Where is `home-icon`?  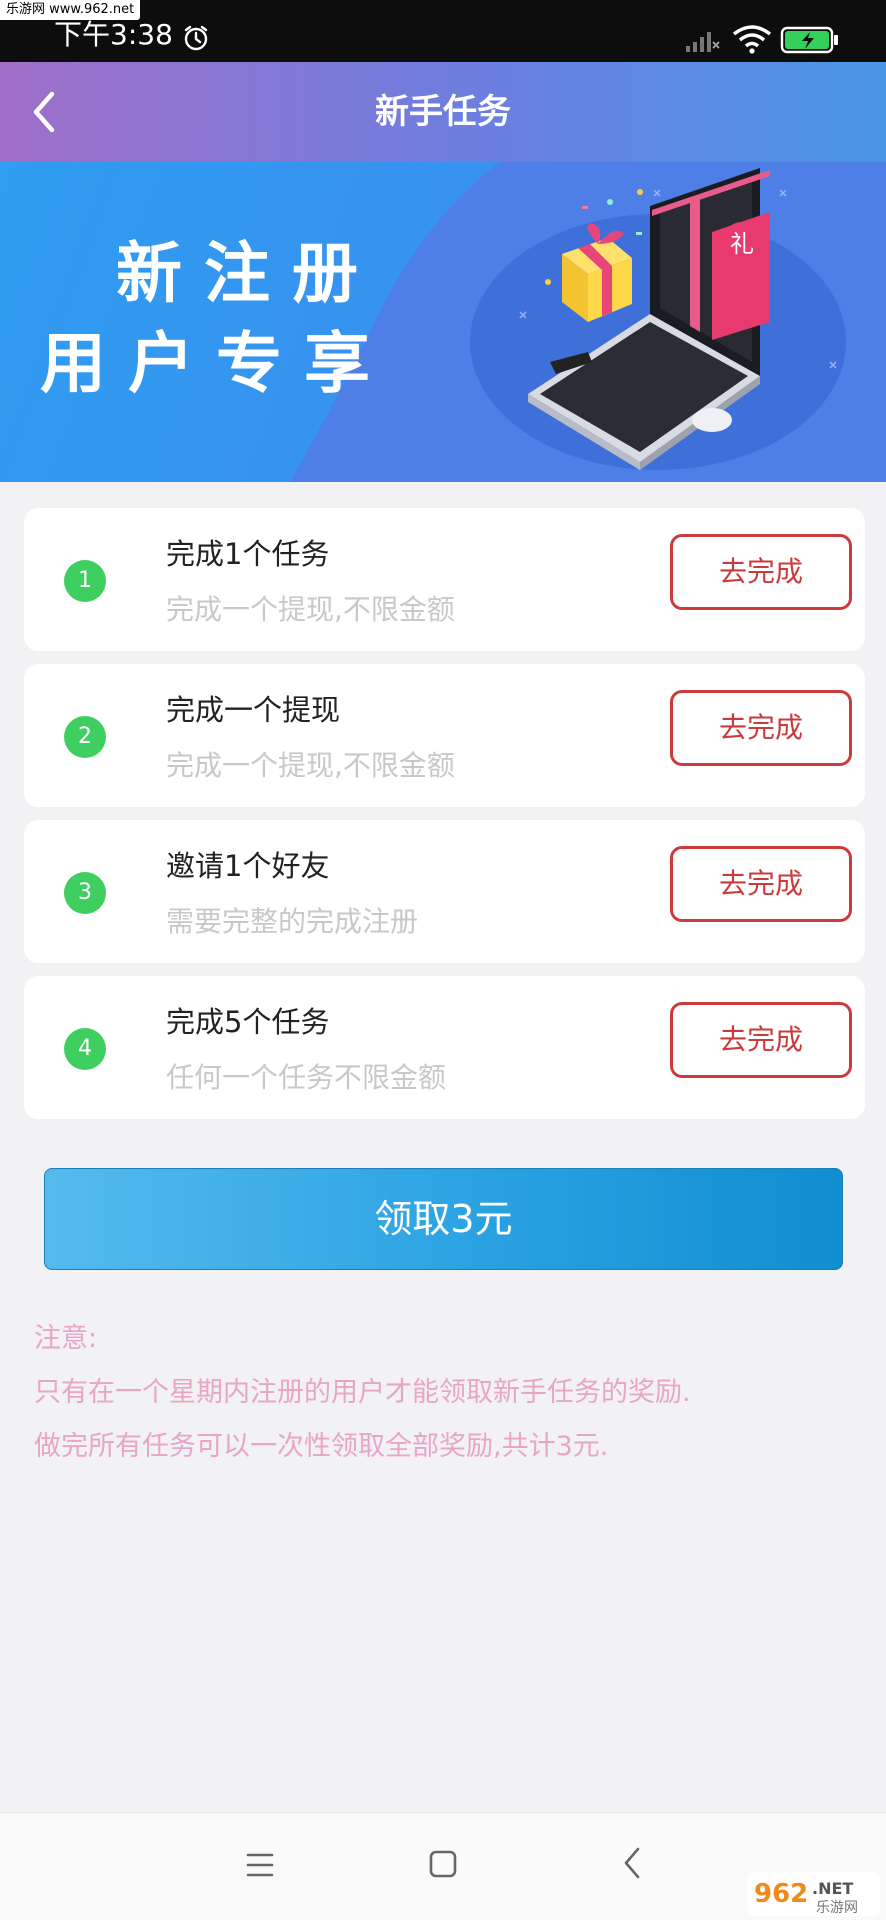
home-icon is located at coordinates (443, 1864).